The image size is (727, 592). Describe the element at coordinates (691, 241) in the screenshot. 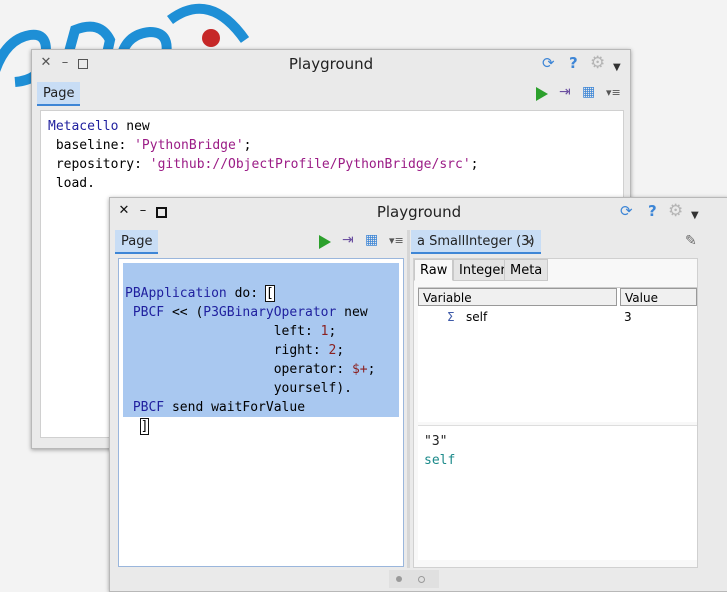

I see `inspect-icon: ✎` at that location.